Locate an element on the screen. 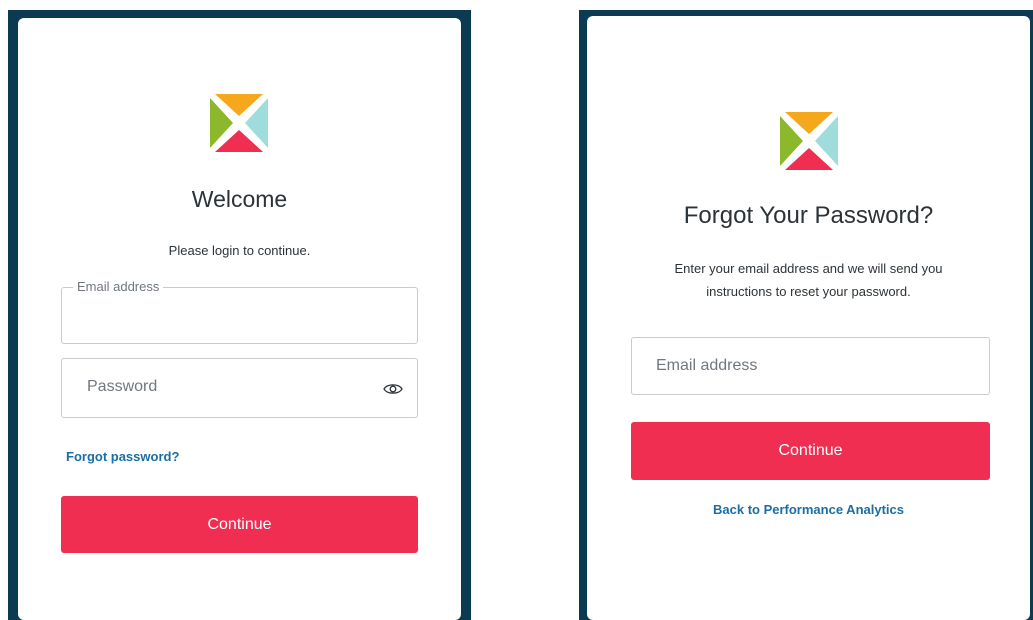  page-title: Welcome is located at coordinates (239, 199).